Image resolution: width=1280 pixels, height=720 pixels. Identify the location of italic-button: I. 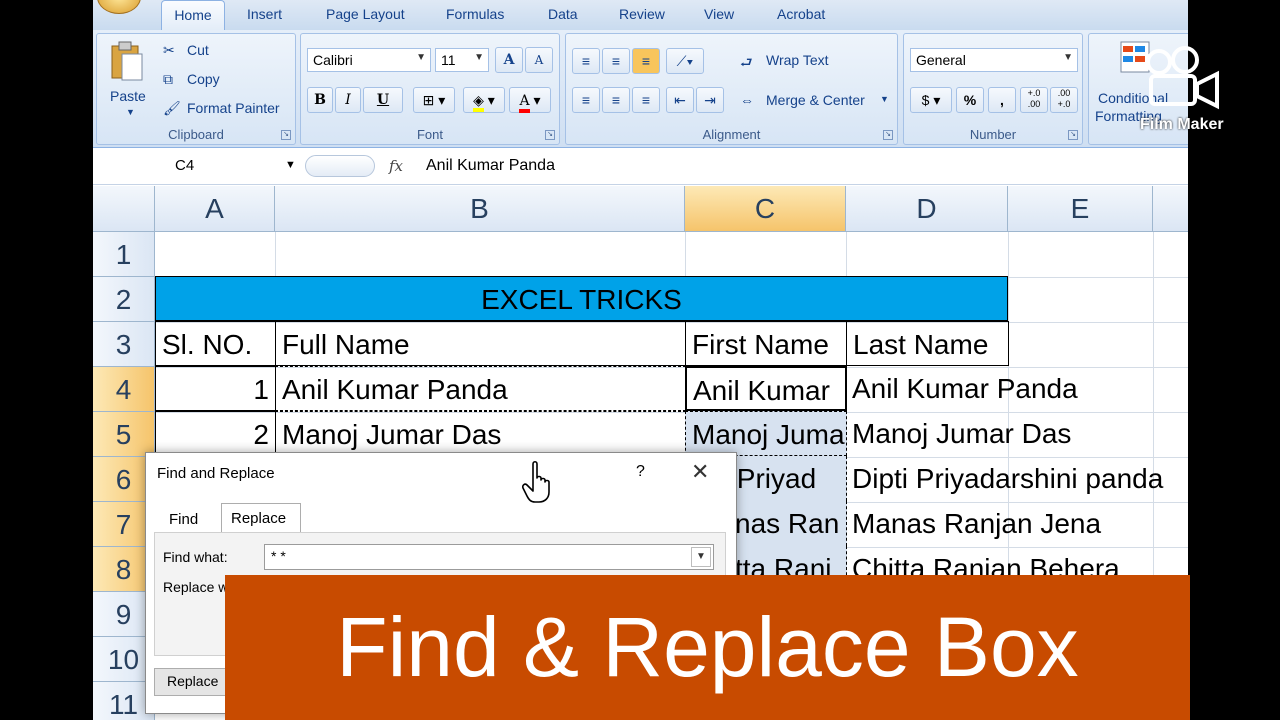
(348, 100).